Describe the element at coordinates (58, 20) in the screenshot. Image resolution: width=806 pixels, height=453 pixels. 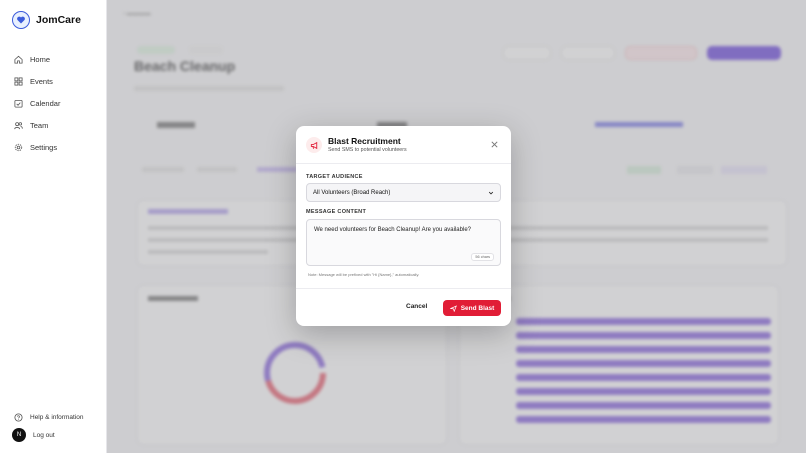
I see `brand-name: JomCare` at that location.